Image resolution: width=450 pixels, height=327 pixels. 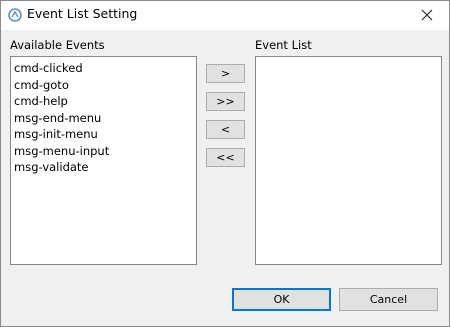 What do you see at coordinates (388, 299) in the screenshot?
I see `cancel-button: Cancel` at bounding box center [388, 299].